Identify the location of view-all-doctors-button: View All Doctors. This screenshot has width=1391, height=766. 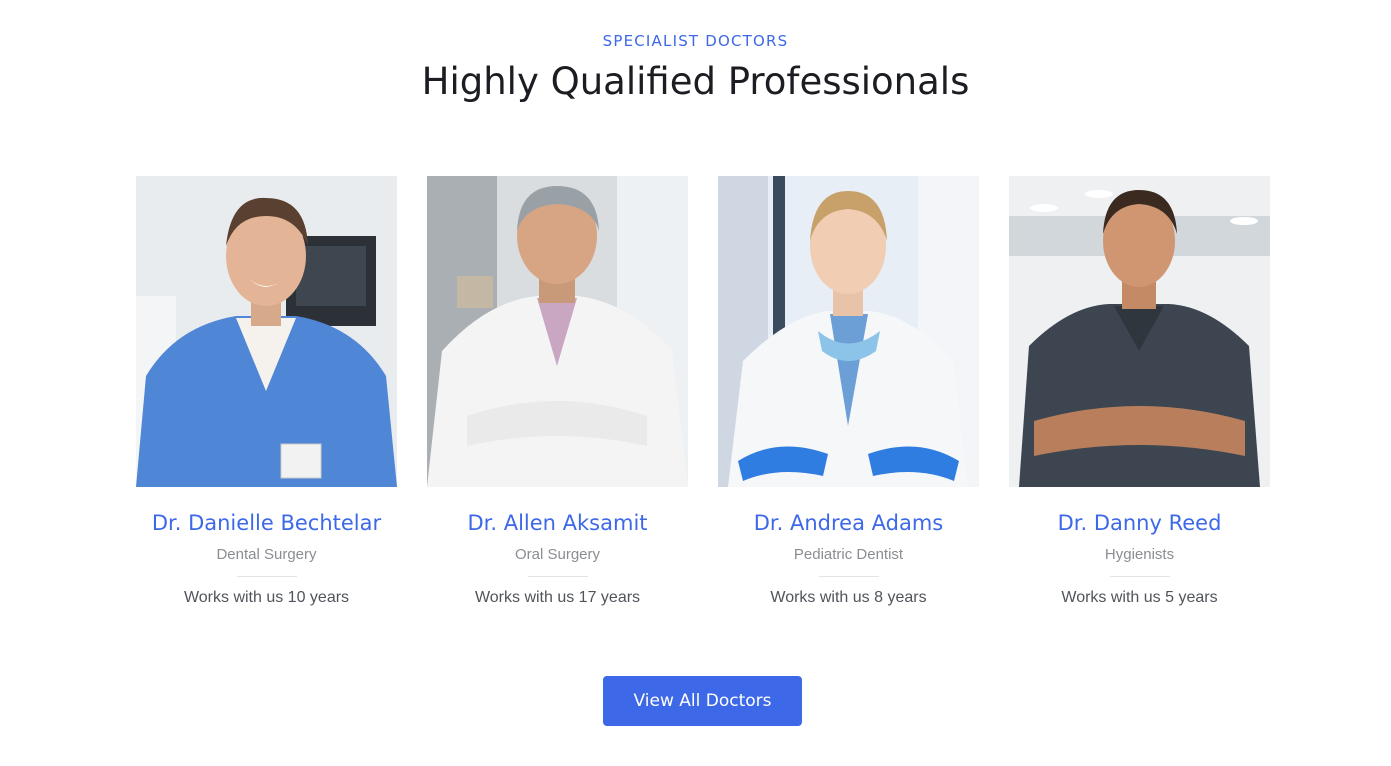
(702, 701).